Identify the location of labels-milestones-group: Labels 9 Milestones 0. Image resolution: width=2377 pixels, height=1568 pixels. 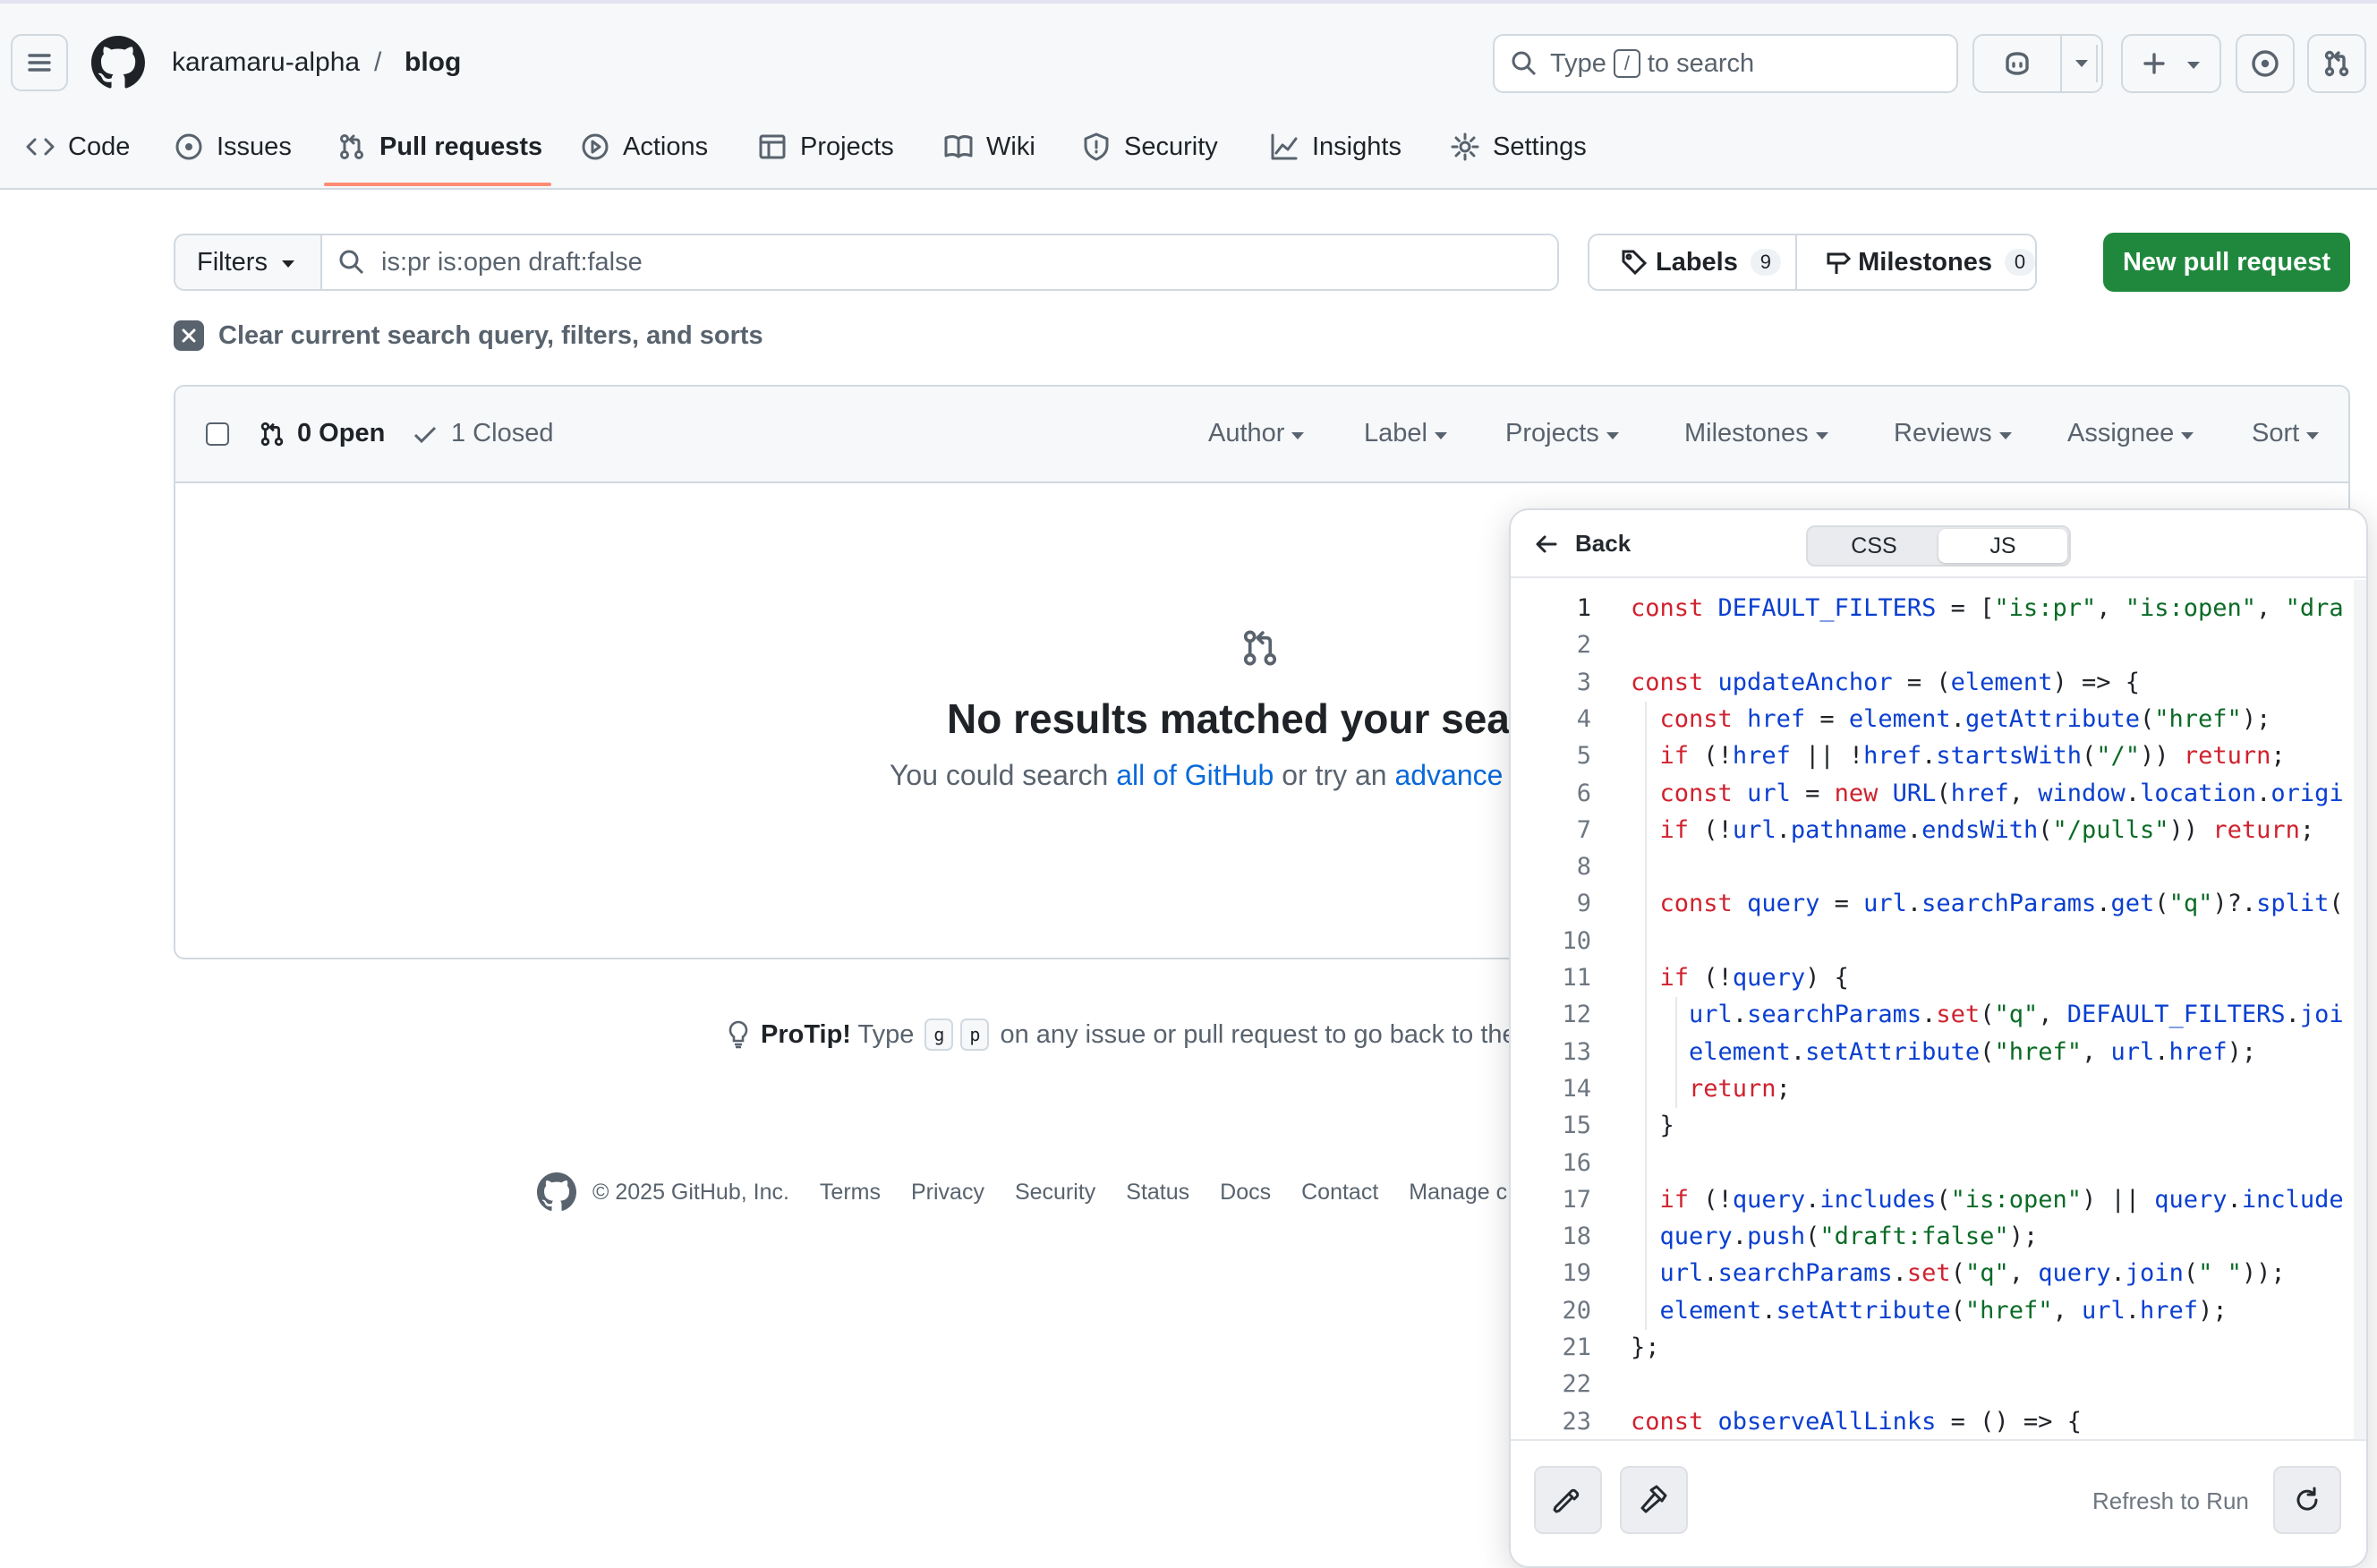
(1812, 262).